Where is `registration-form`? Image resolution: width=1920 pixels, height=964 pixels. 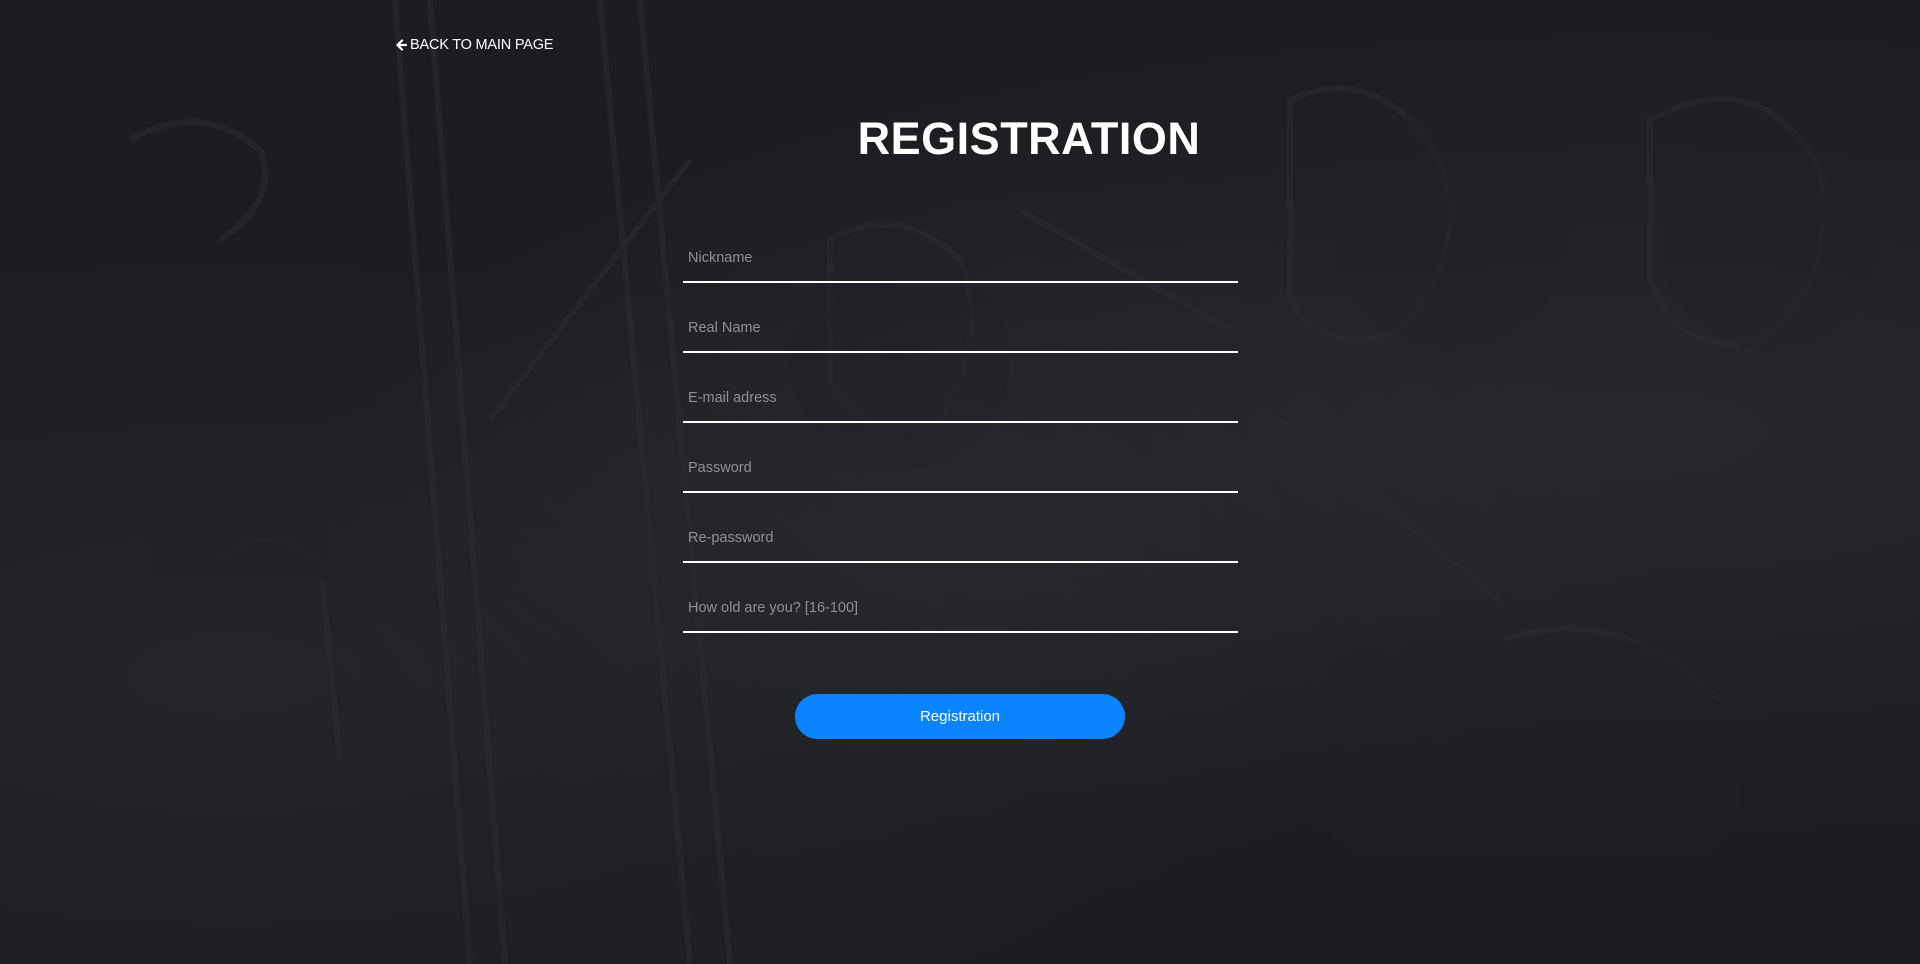
registration-form is located at coordinates (960, 445).